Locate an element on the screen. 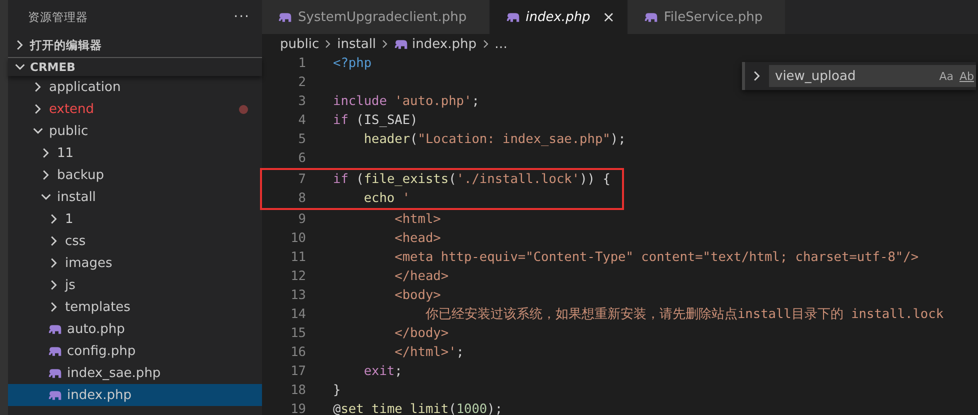  section-header: 打开的编辑器 is located at coordinates (135, 45).